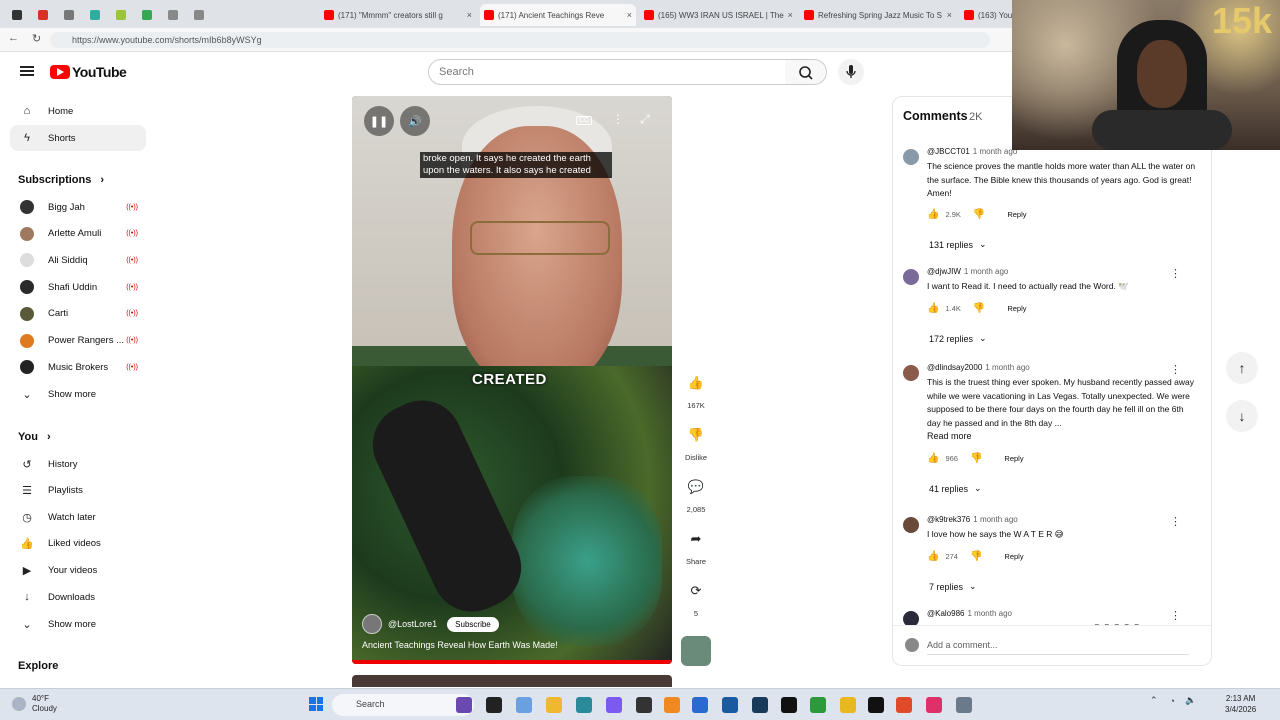  Describe the element at coordinates (964, 705) in the screenshot. I see `settings-icon` at that location.